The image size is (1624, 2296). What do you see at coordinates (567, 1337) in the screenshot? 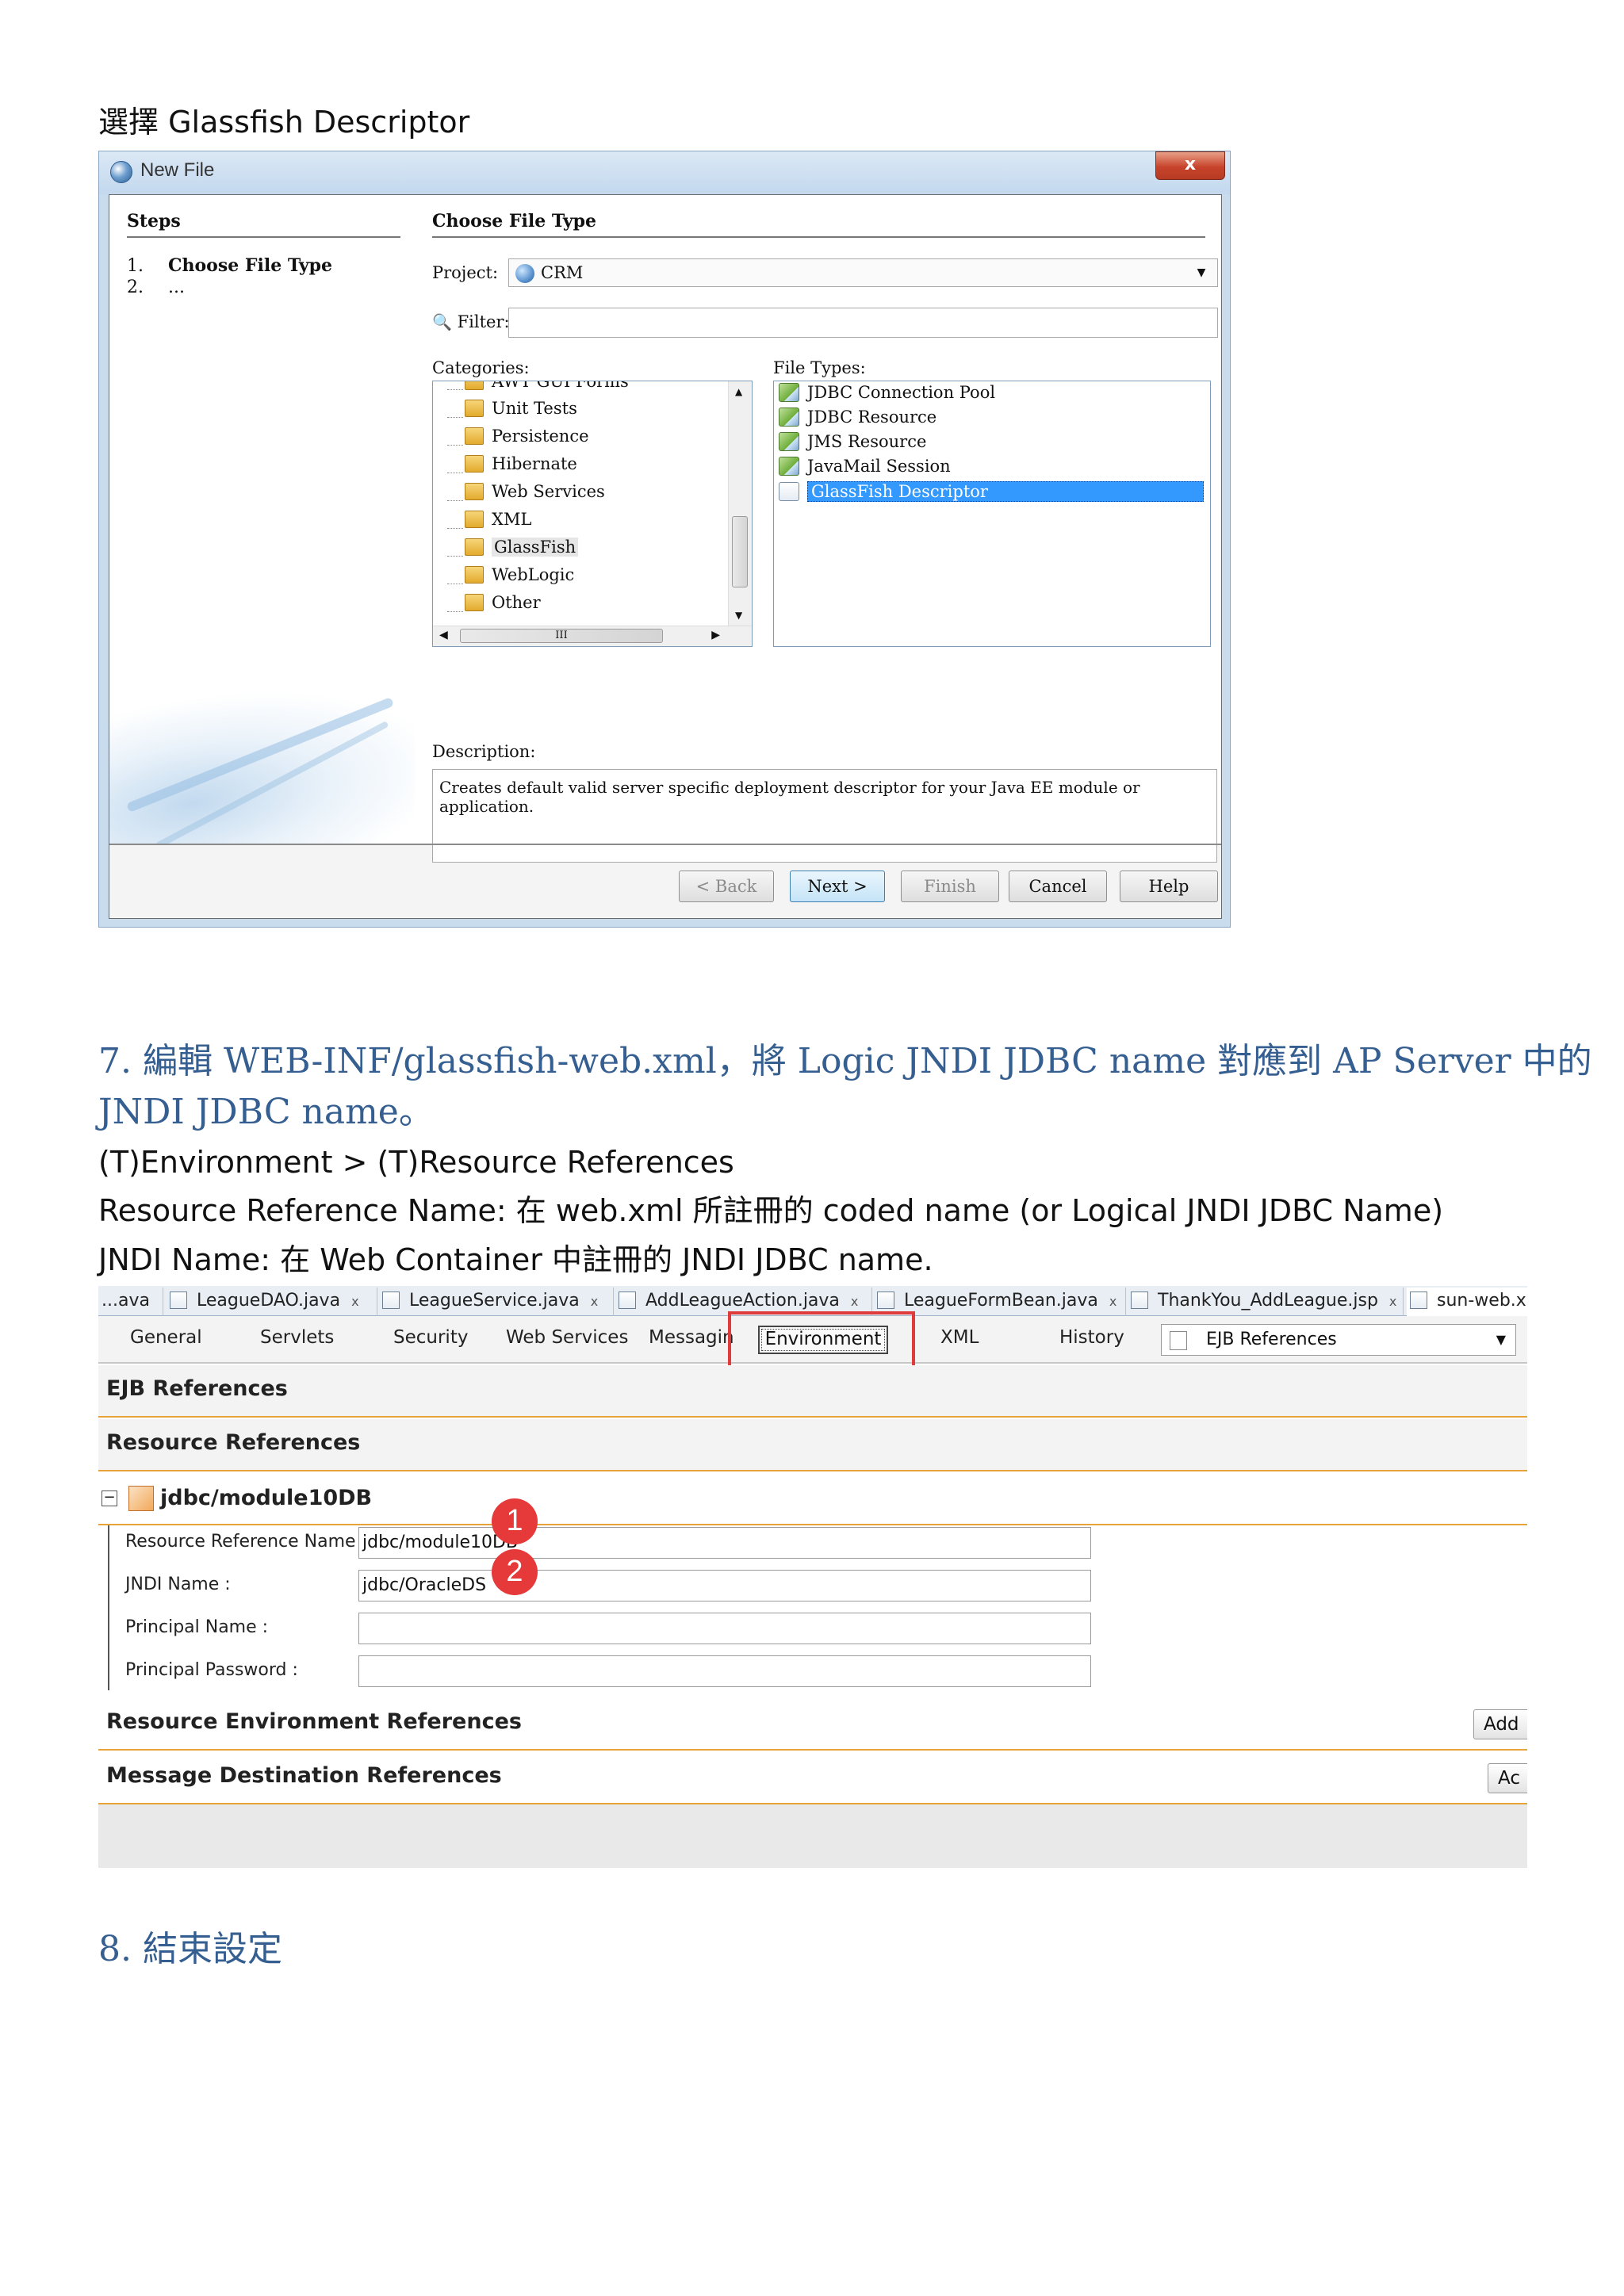
I see `nav-web-services: Web Services` at bounding box center [567, 1337].